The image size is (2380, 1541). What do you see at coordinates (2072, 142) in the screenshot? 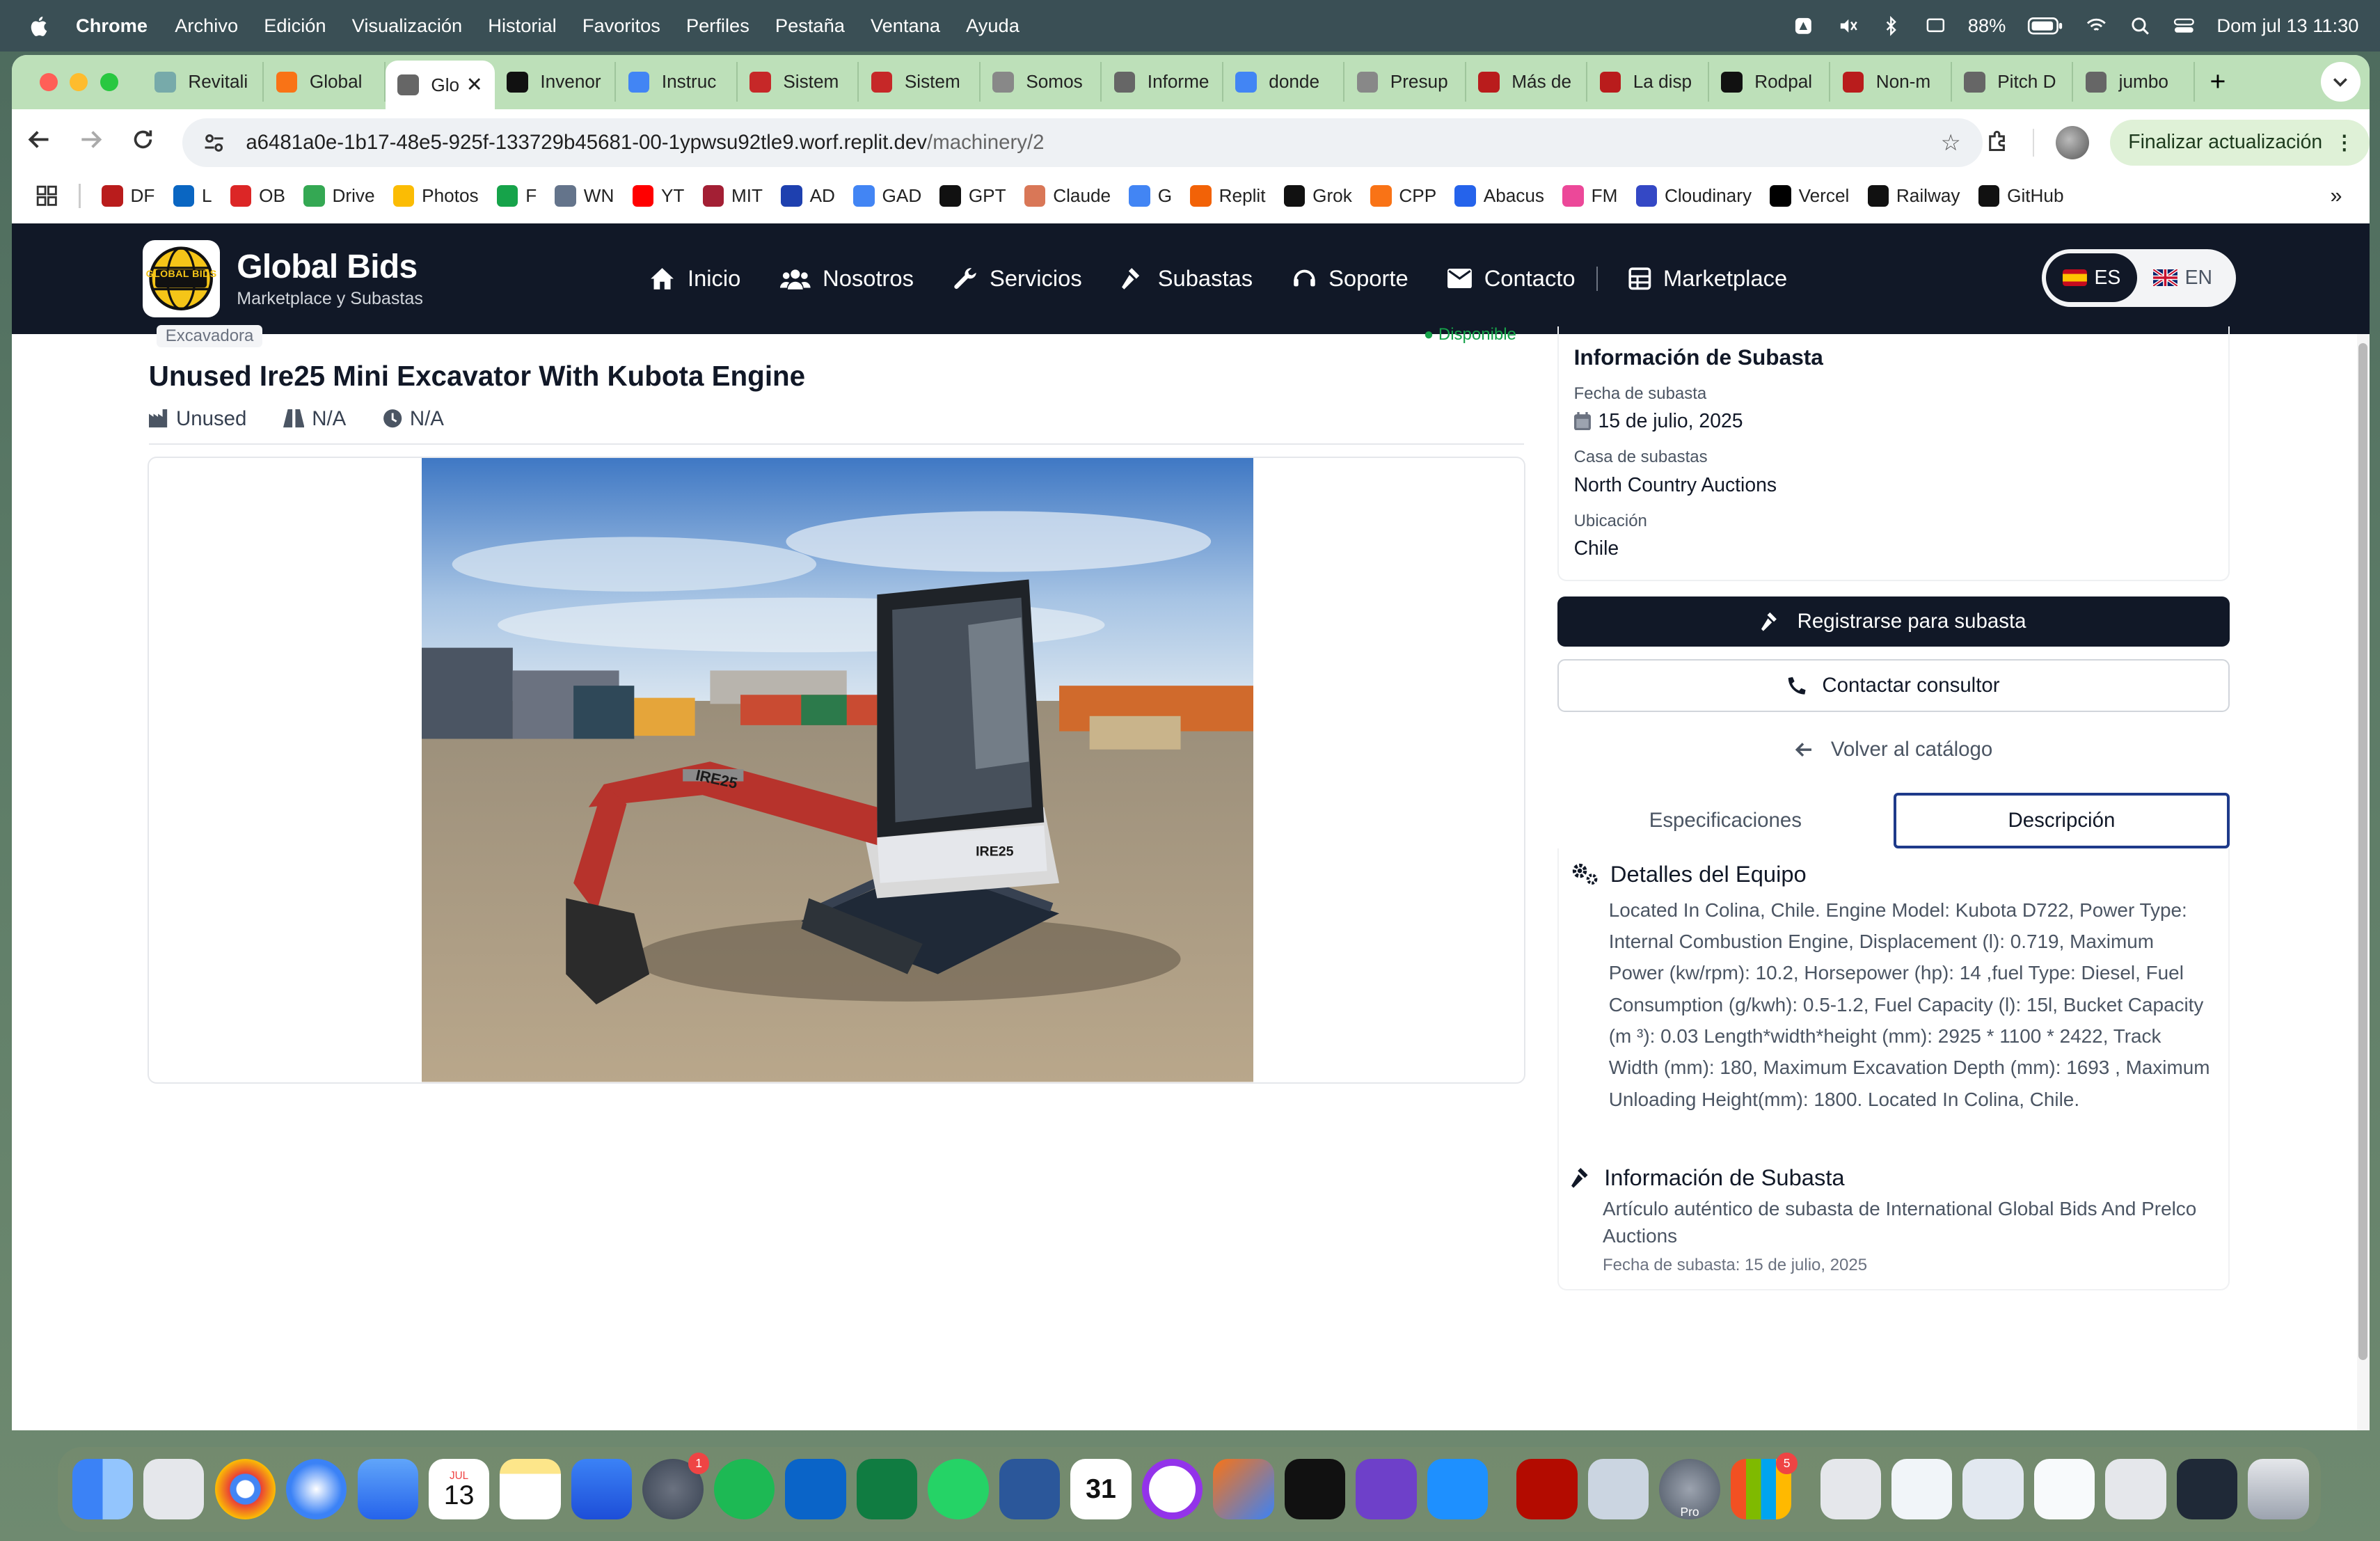
I see `profile-avatar` at bounding box center [2072, 142].